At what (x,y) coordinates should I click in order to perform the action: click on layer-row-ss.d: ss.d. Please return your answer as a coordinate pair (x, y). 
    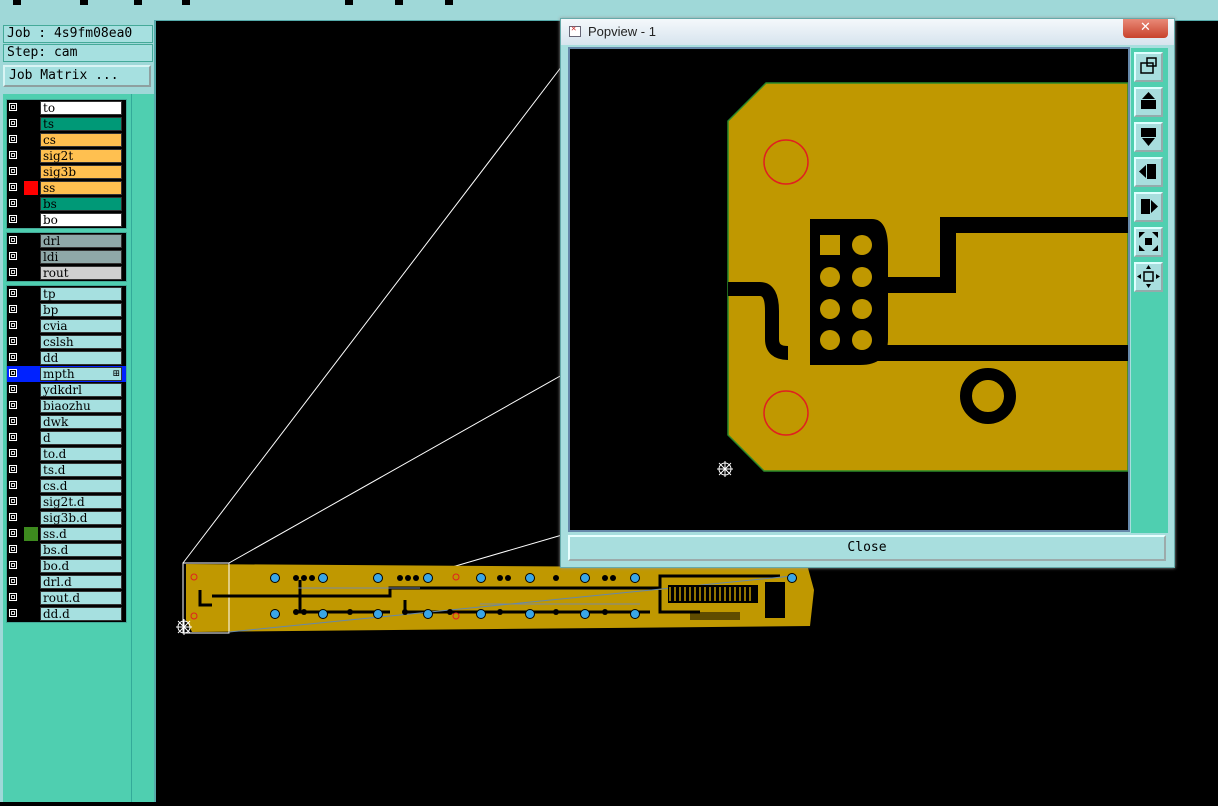
    Looking at the image, I should click on (66, 534).